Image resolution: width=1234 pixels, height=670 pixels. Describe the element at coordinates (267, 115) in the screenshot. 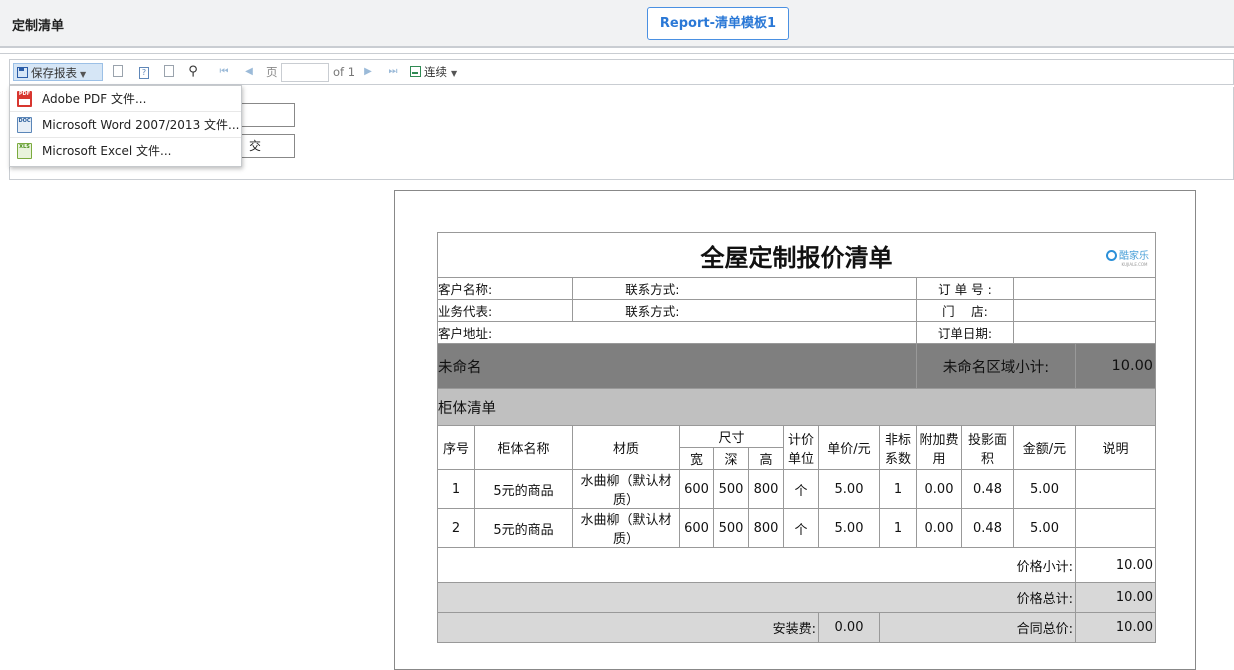

I see `parameter-input` at that location.